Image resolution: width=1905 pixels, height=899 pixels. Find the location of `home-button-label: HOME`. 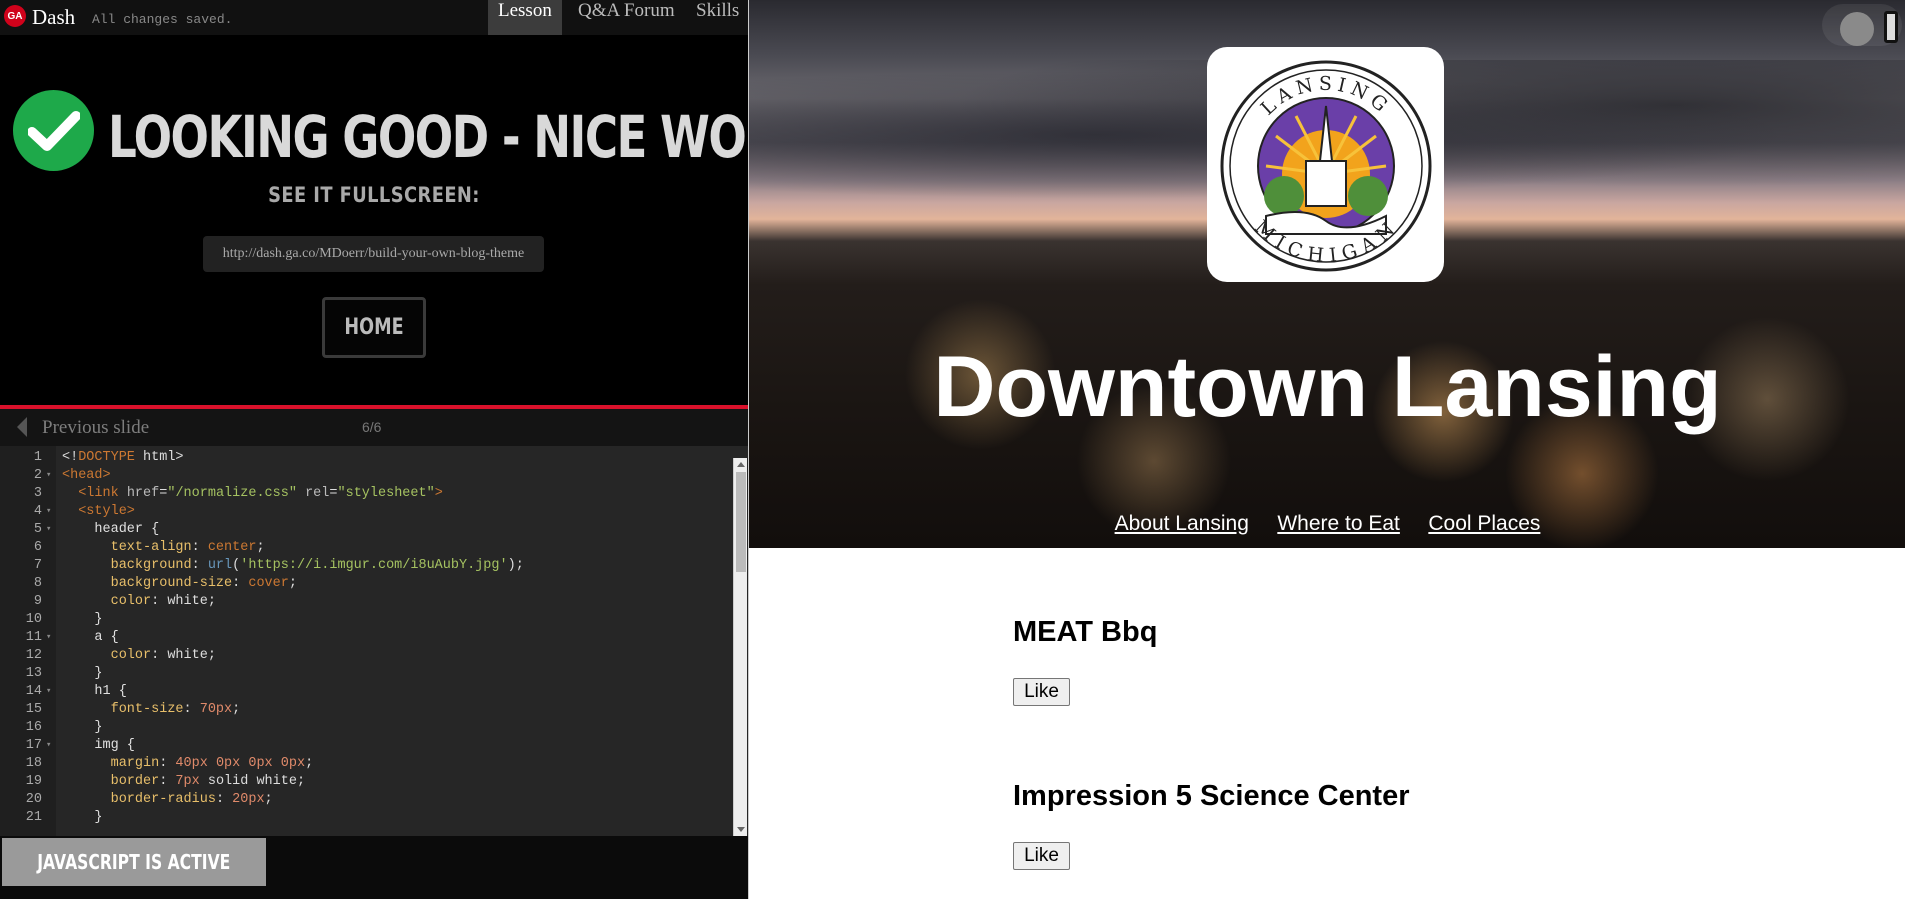

home-button-label: HOME is located at coordinates (374, 327).